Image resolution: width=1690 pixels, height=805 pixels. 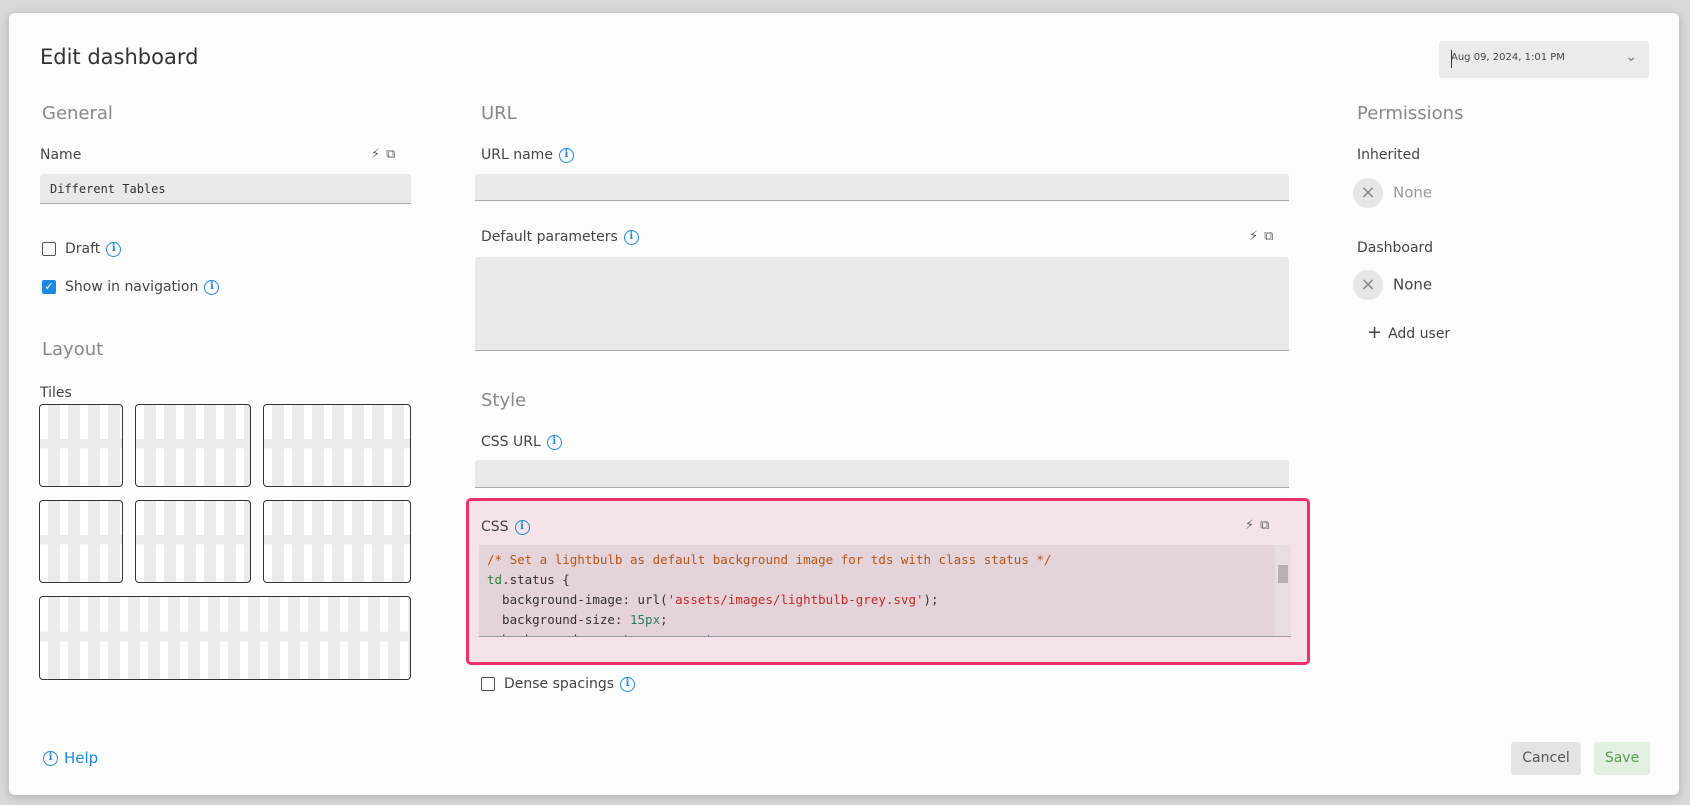 What do you see at coordinates (1395, 248) in the screenshot?
I see `dashboard-permissions-label: Dashboard` at bounding box center [1395, 248].